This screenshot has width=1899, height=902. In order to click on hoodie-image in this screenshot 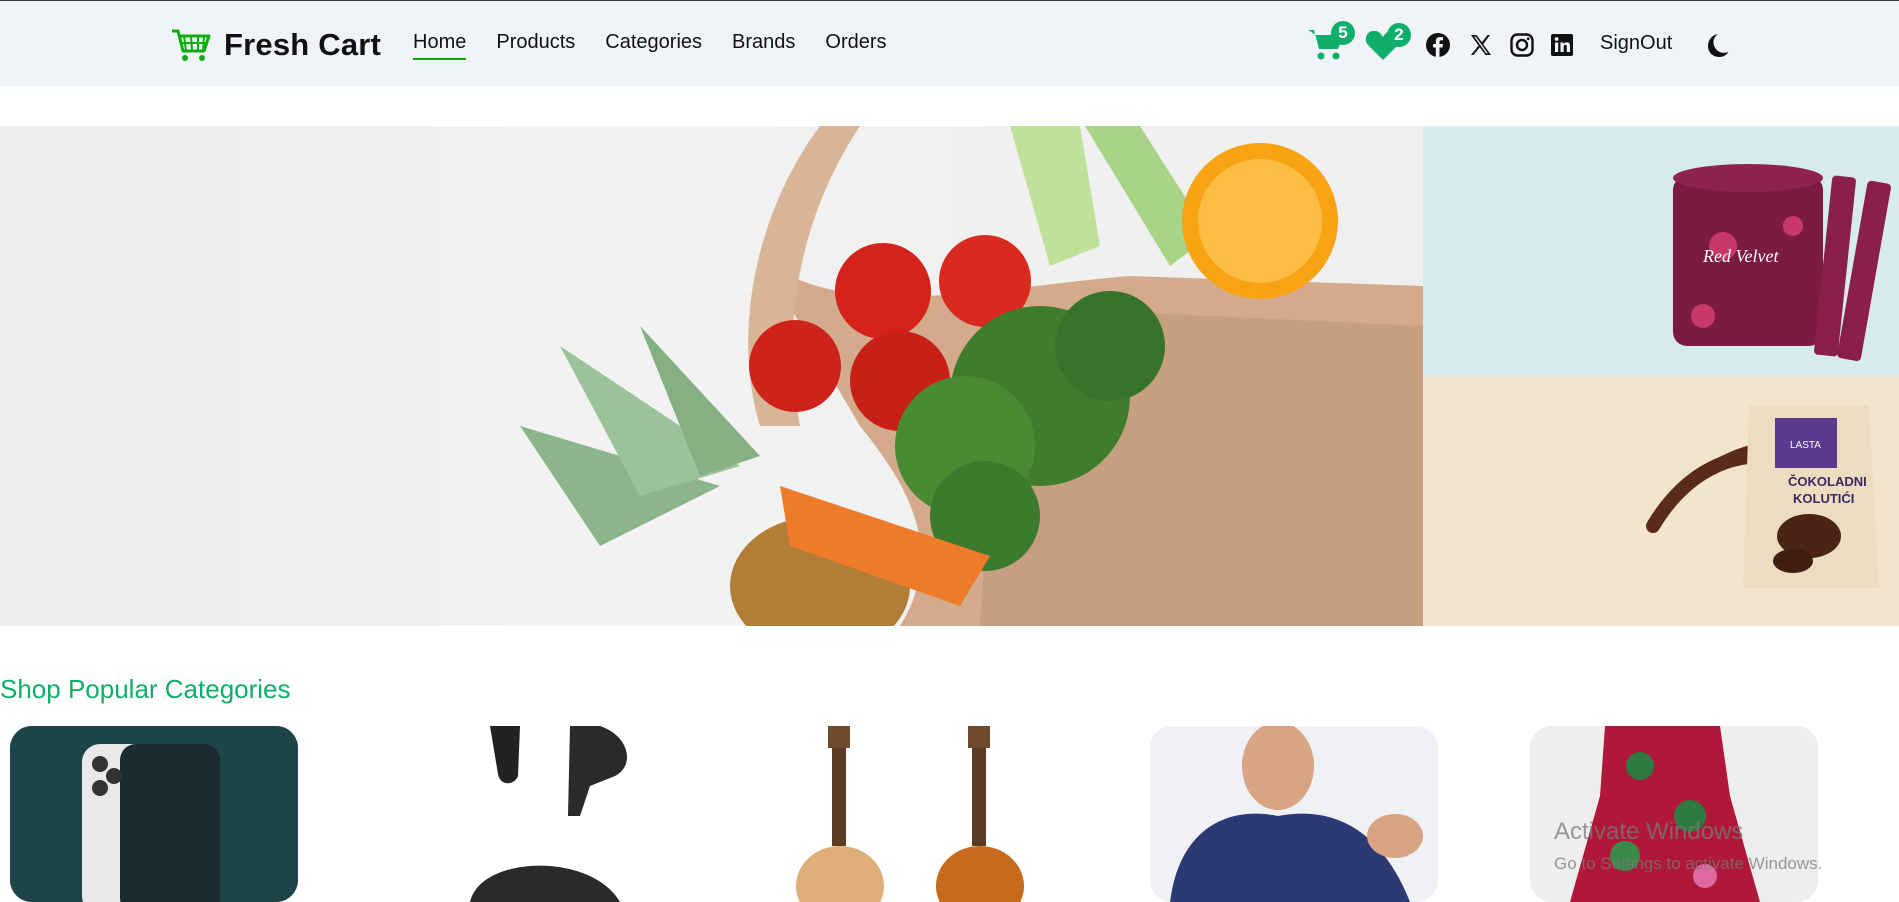, I will do `click(1294, 814)`.